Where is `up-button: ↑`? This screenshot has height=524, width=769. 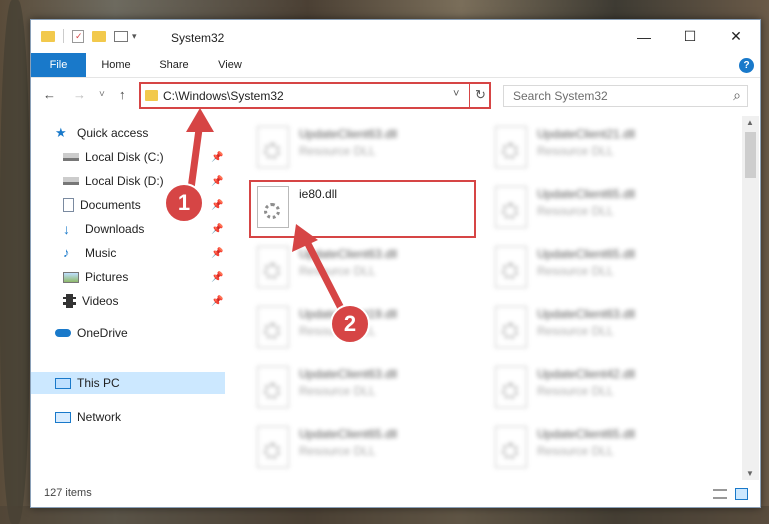 up-button: ↑ is located at coordinates (122, 94).